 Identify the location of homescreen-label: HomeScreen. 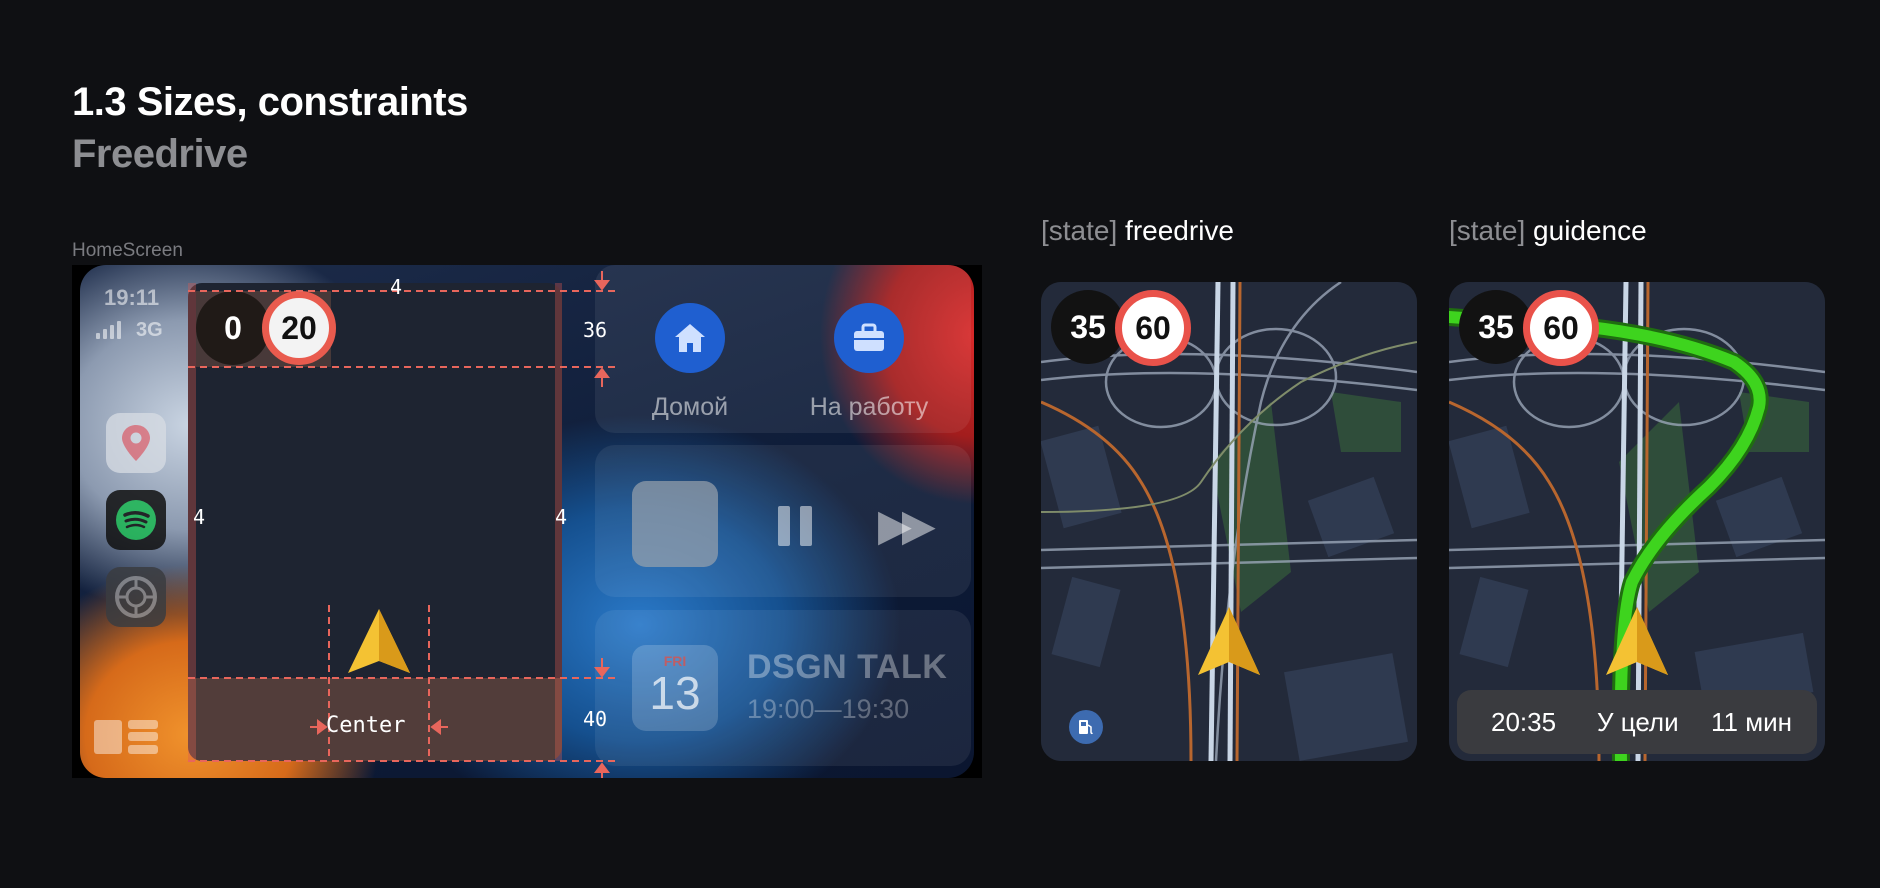
(127, 250).